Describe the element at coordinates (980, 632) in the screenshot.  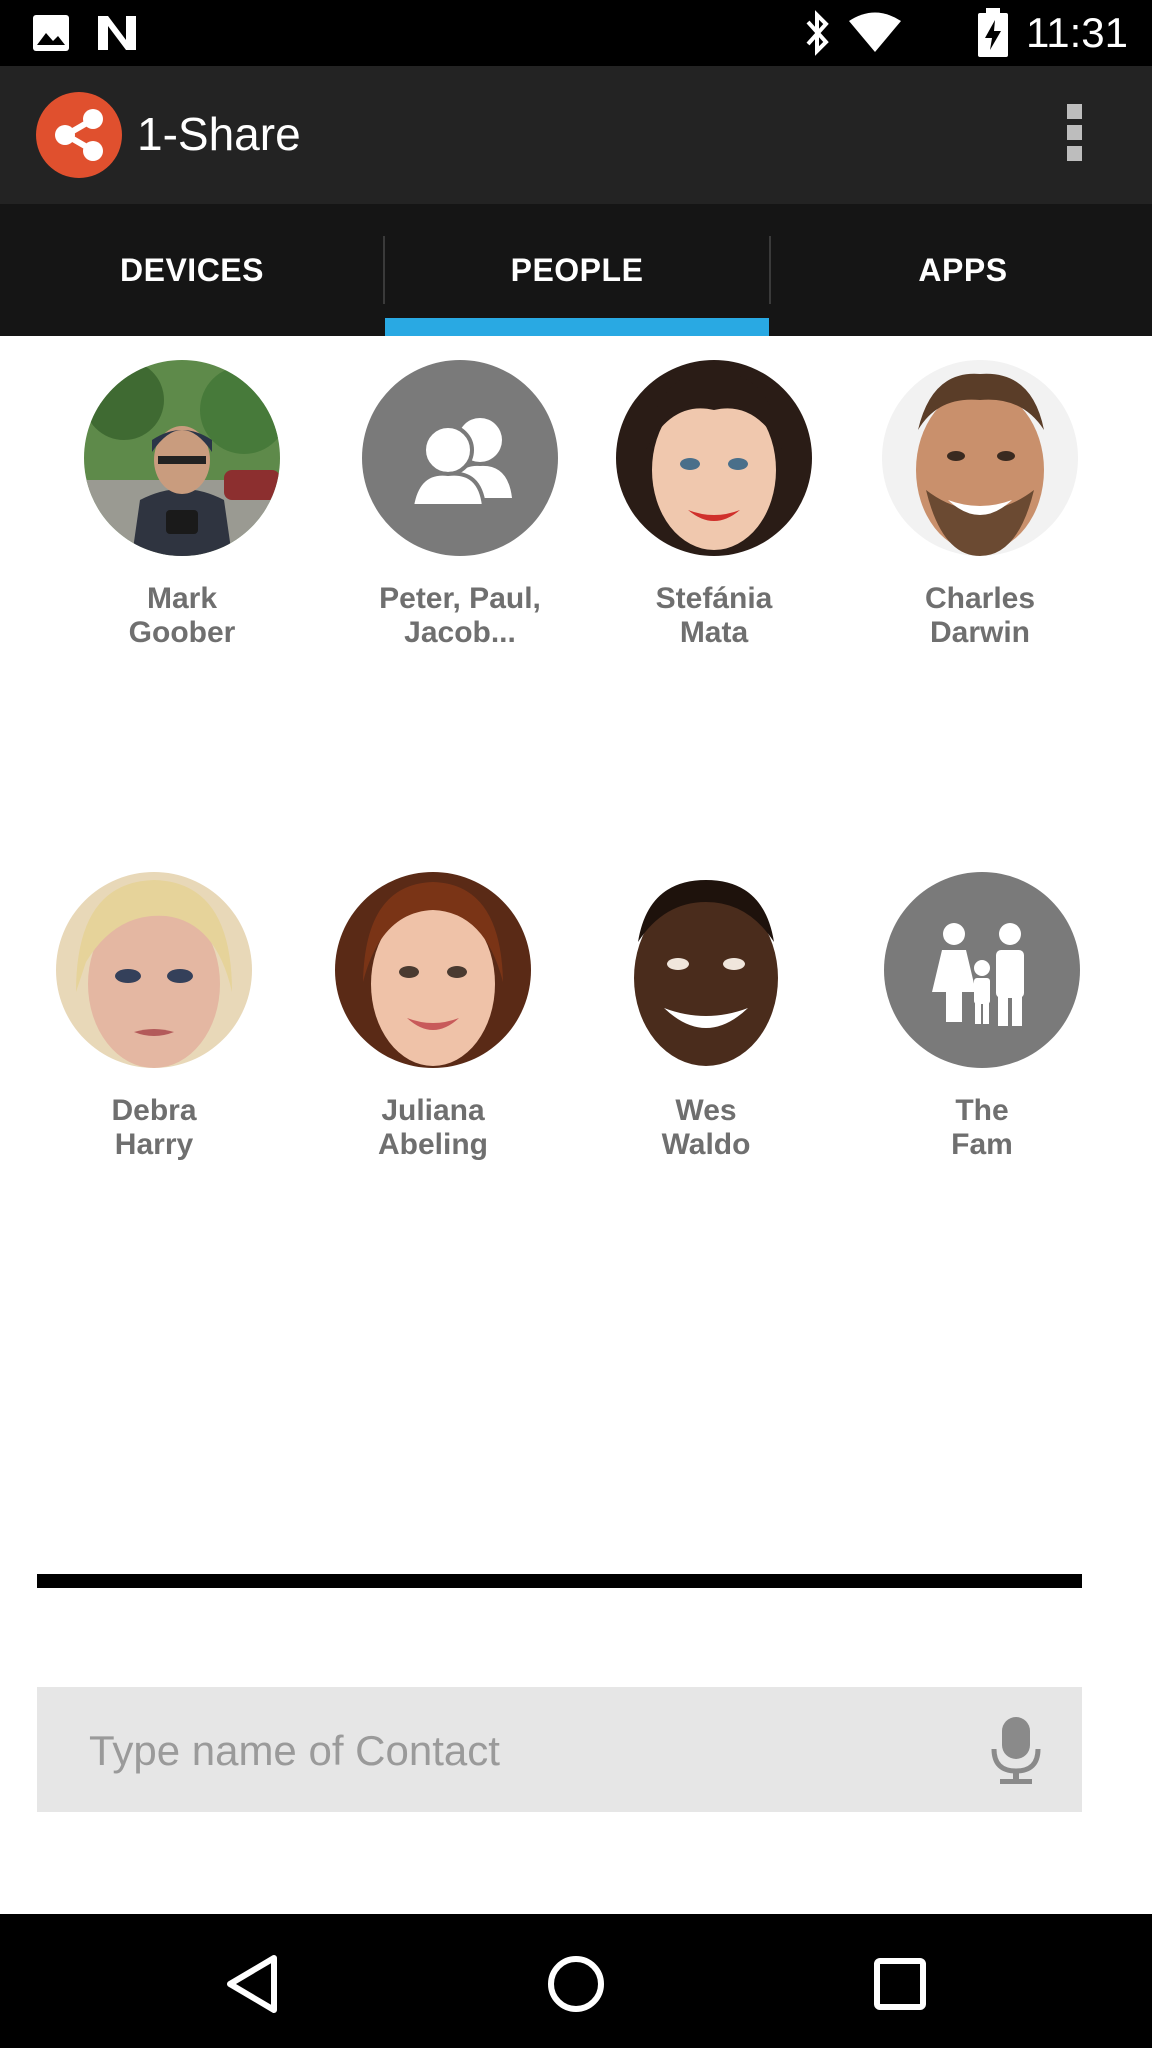
I see `contact-last-name: Darwin` at that location.